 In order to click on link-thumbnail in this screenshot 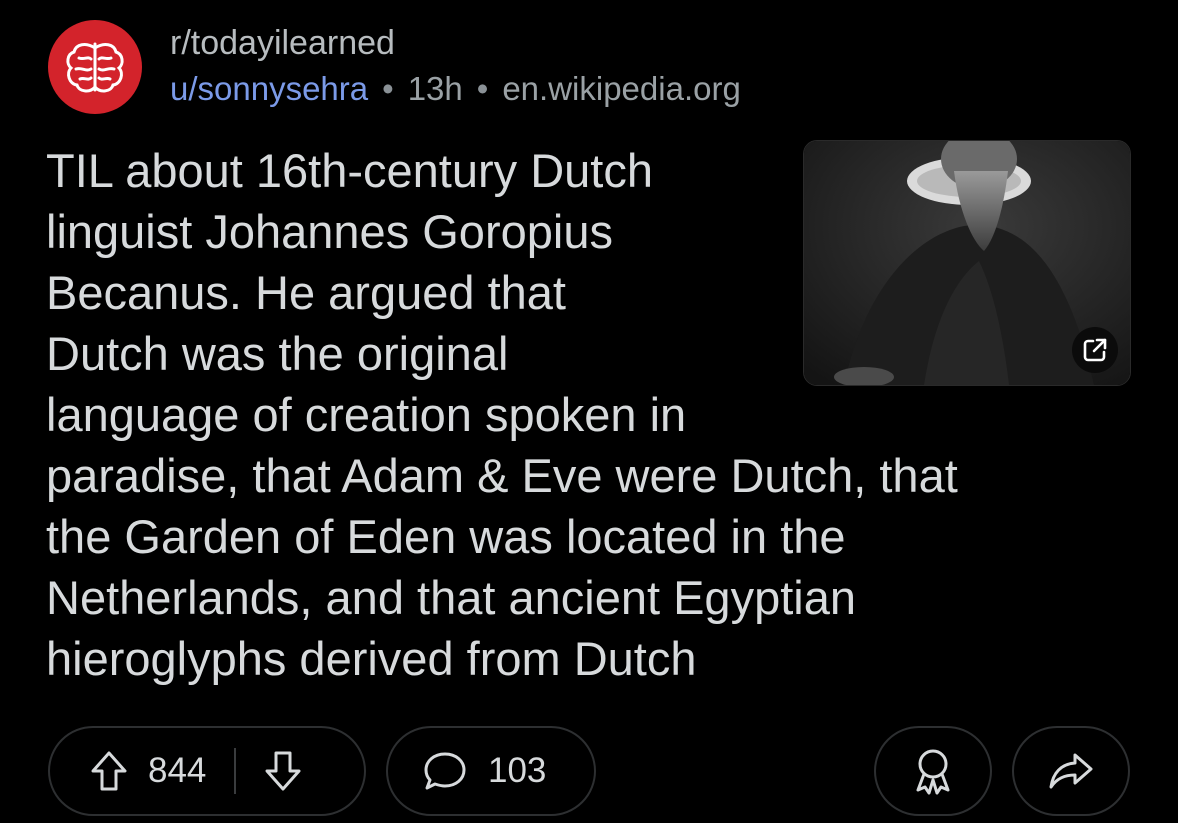, I will do `click(967, 263)`.